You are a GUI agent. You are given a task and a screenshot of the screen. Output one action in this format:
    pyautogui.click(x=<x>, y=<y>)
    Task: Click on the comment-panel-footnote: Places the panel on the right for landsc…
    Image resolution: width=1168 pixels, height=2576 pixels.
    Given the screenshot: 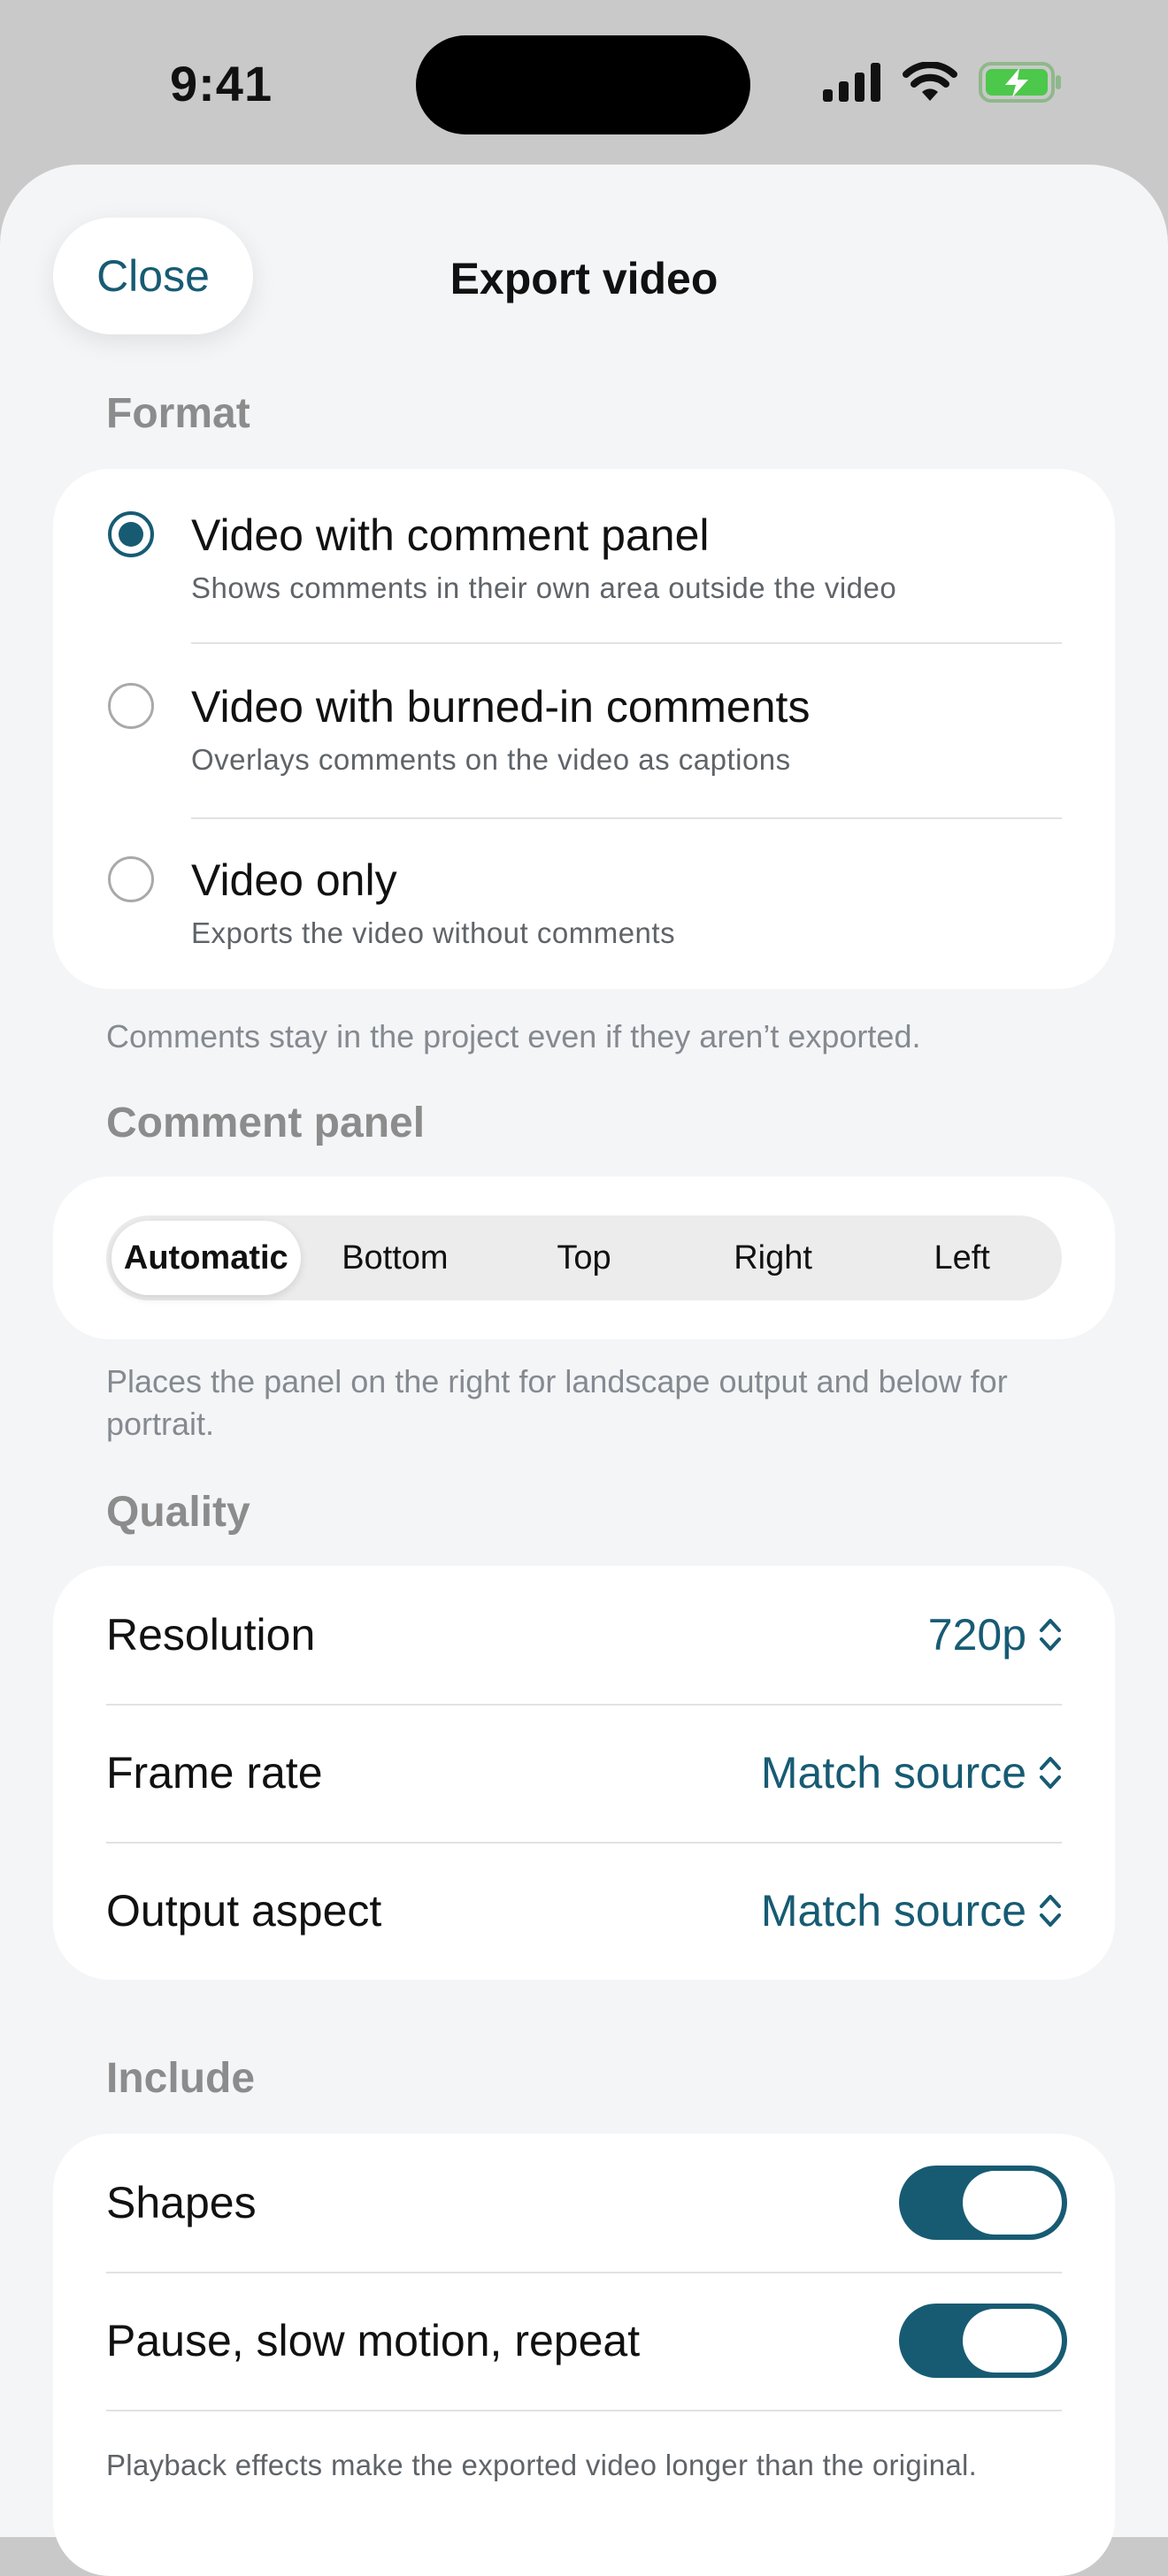 What is the action you would take?
    pyautogui.click(x=557, y=1402)
    